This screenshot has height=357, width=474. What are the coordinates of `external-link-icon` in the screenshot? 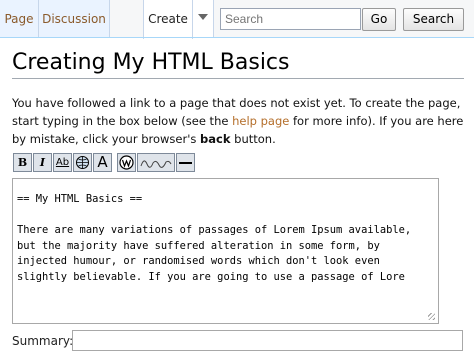 It's located at (82, 162).